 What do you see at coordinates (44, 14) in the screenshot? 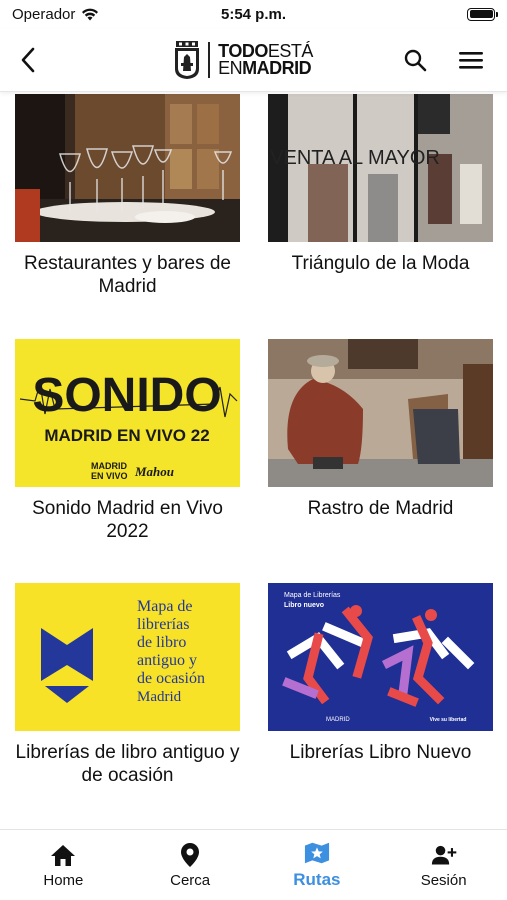
I see `carrier-label: Operador` at bounding box center [44, 14].